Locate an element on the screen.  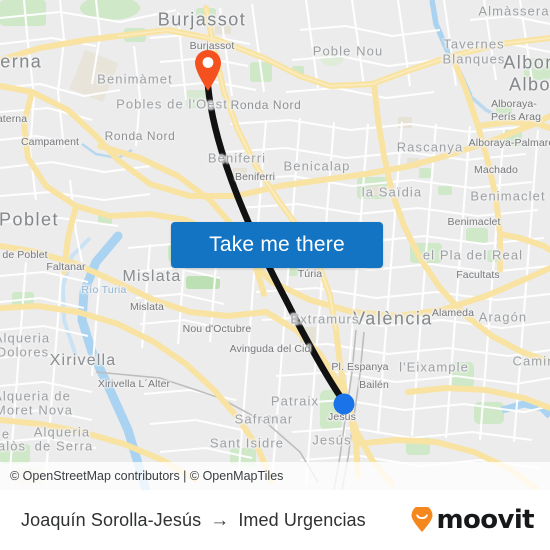
origin-pin-icon is located at coordinates (208, 70).